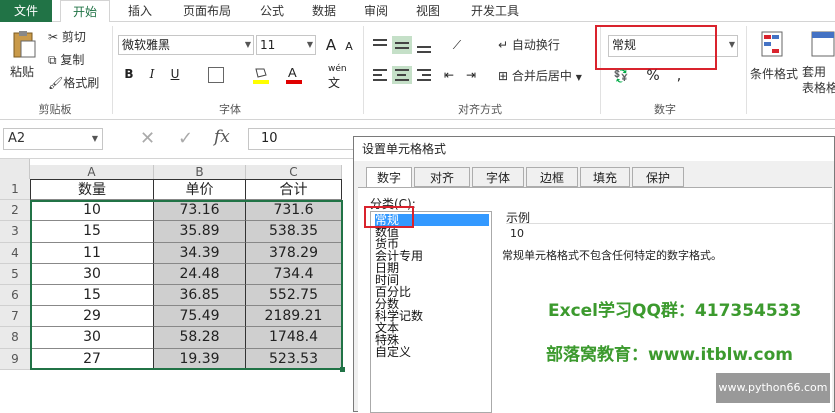 This screenshot has height=413, width=835. Describe the element at coordinates (294, 75) in the screenshot. I see `font-color-icon: A` at that location.